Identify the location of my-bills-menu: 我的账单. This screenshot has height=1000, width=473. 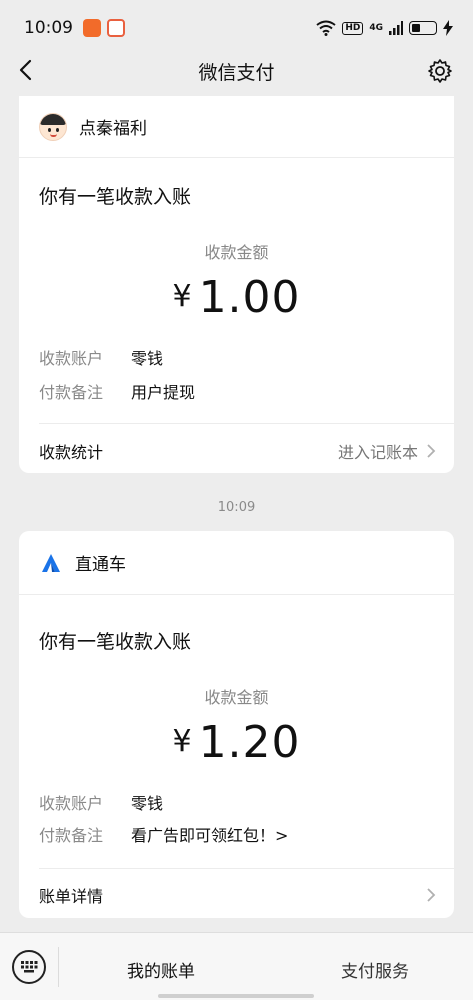
(161, 969).